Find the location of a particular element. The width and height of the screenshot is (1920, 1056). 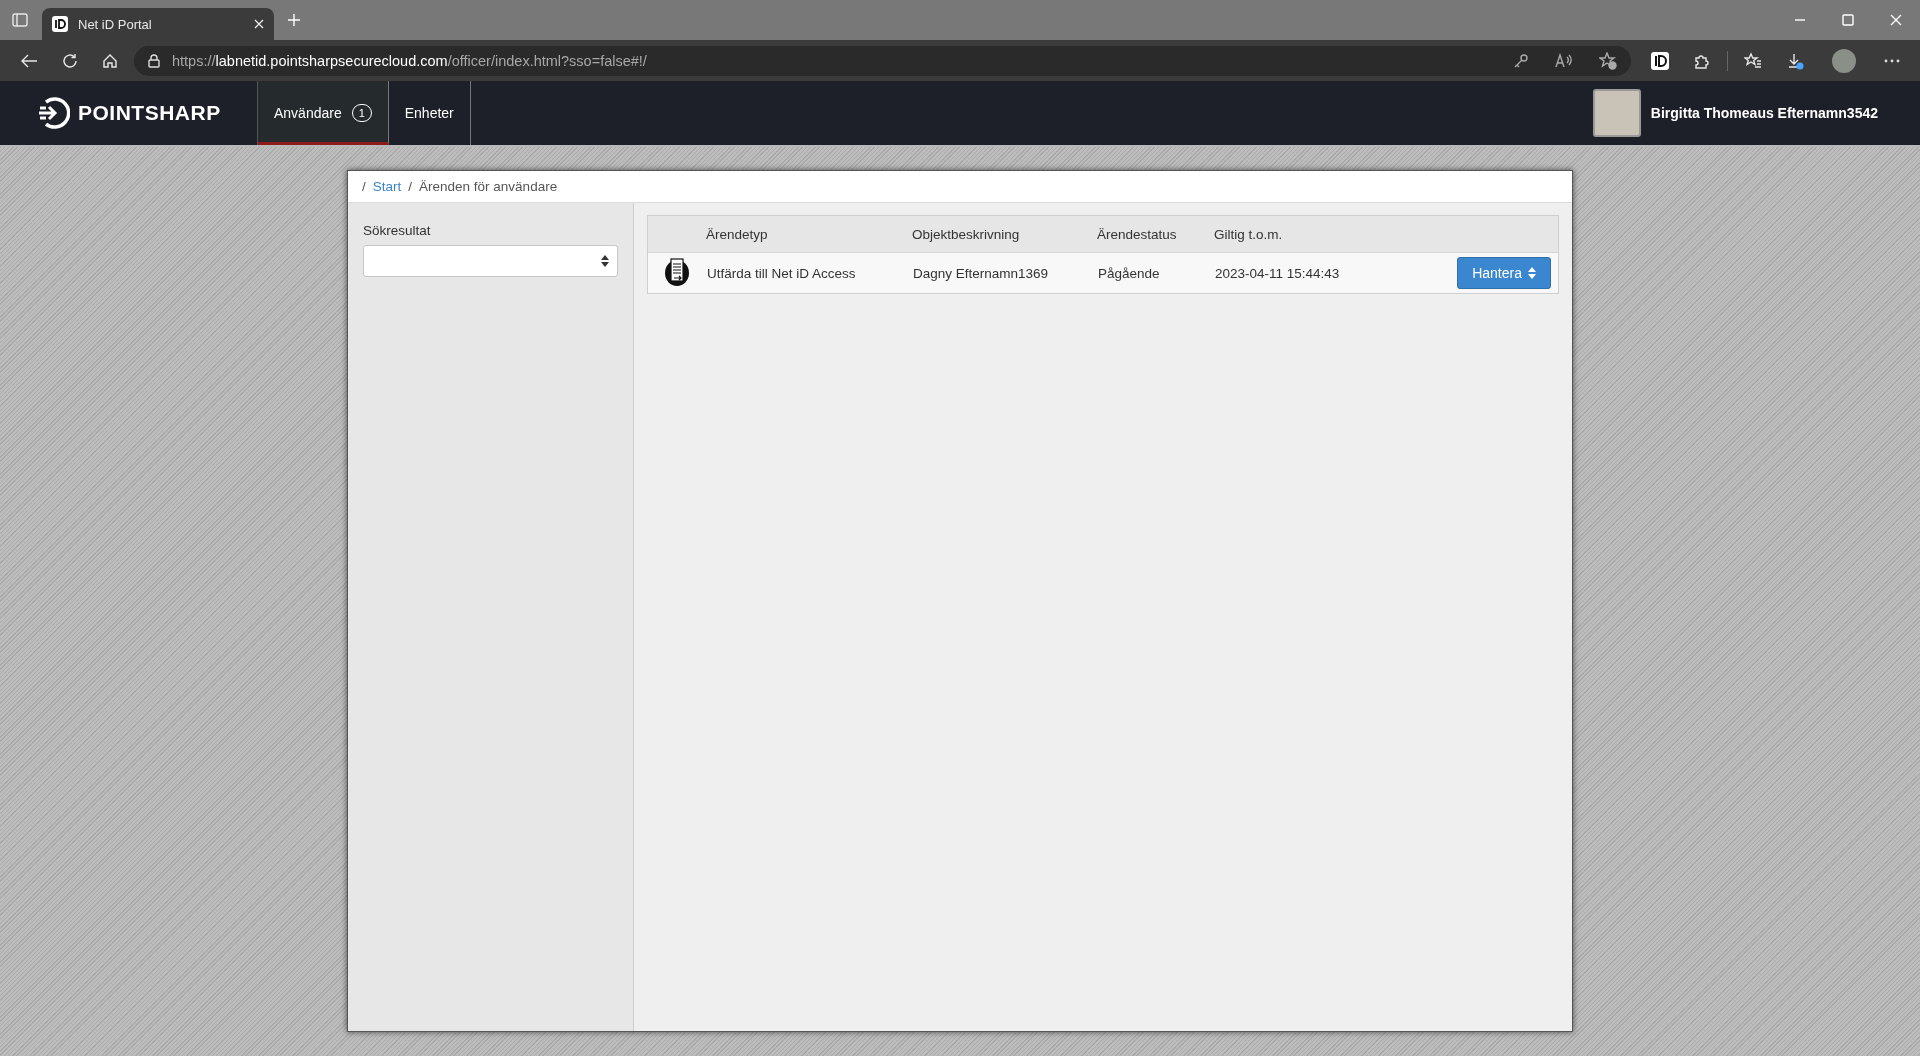

nav-tab: Enheter is located at coordinates (429, 113).